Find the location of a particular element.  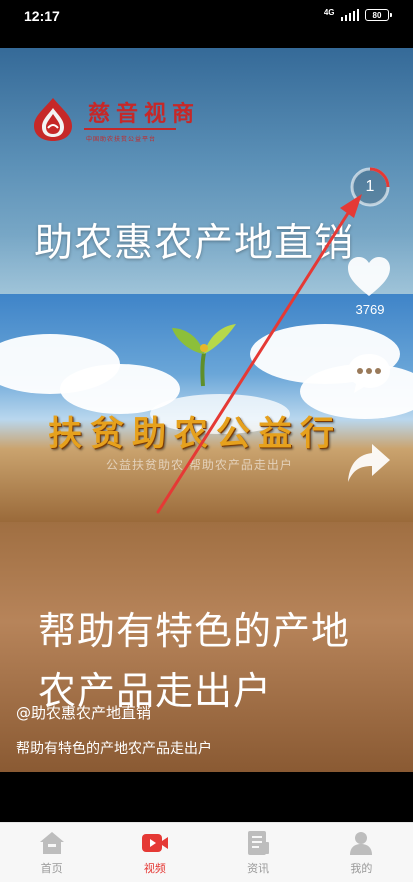

battery-level: 80 is located at coordinates (377, 15).